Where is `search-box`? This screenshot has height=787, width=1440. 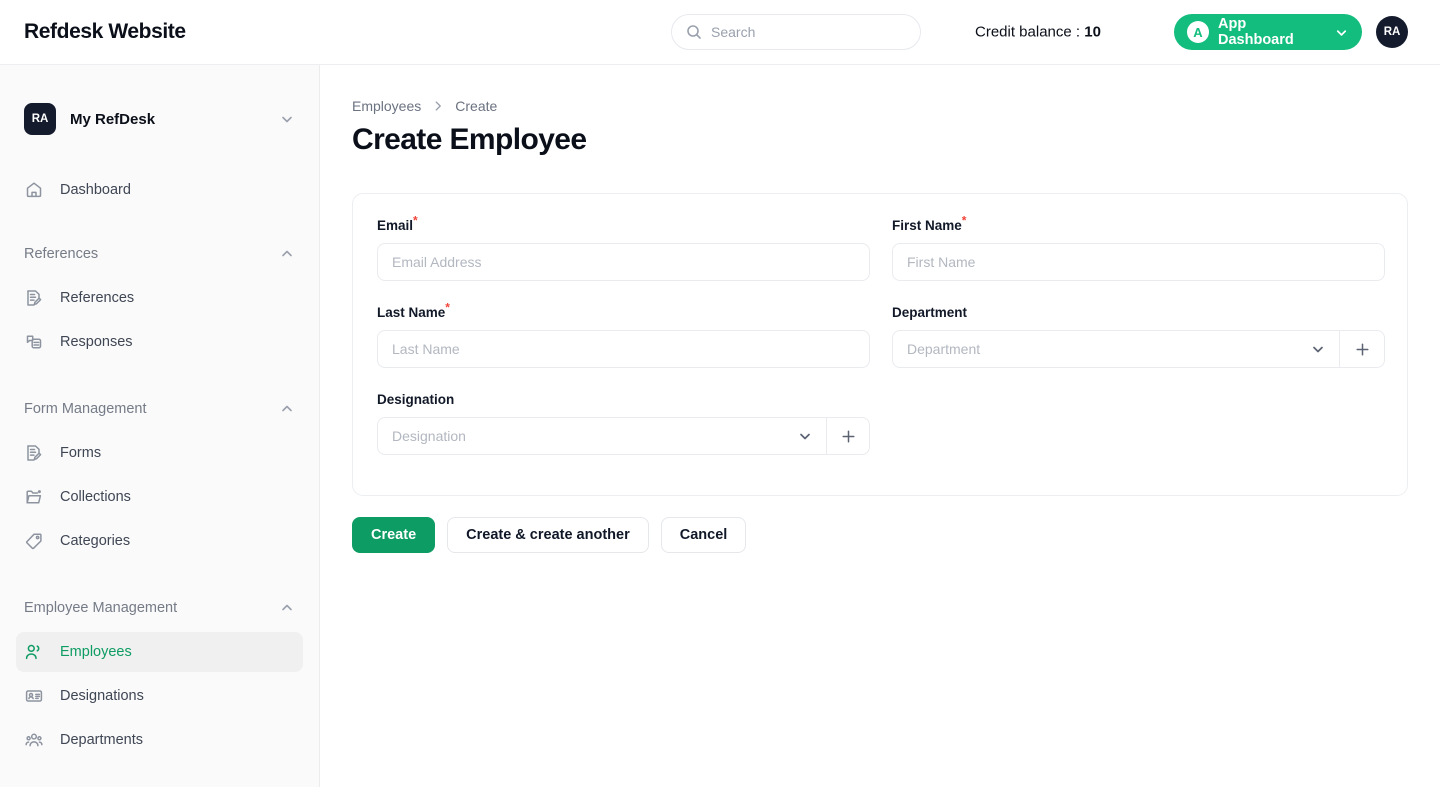 search-box is located at coordinates (796, 32).